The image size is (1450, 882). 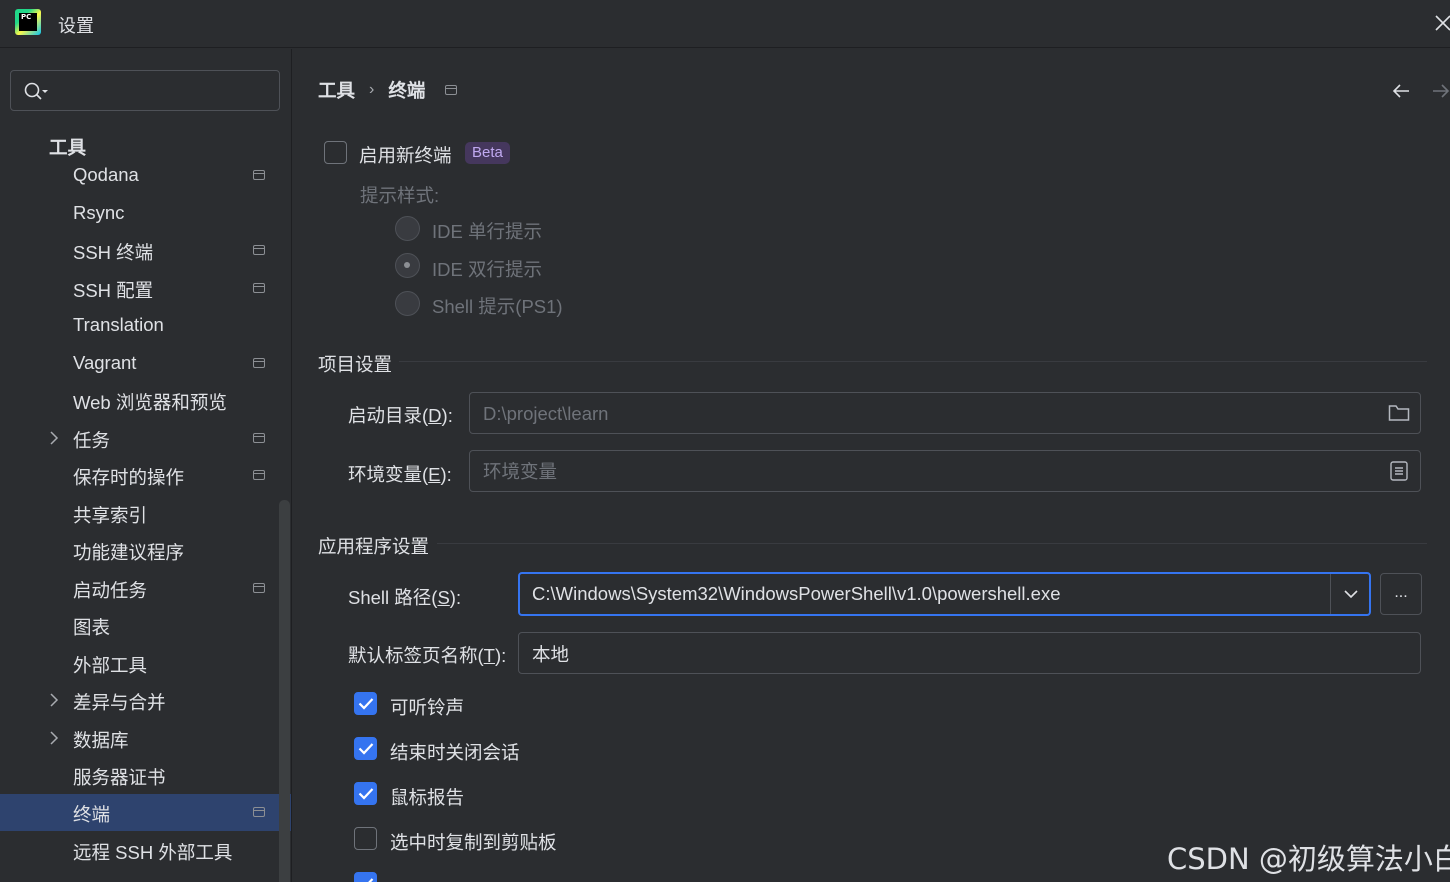 What do you see at coordinates (455, 752) in the screenshot?
I see `close-session-label: 结束时关闭会话` at bounding box center [455, 752].